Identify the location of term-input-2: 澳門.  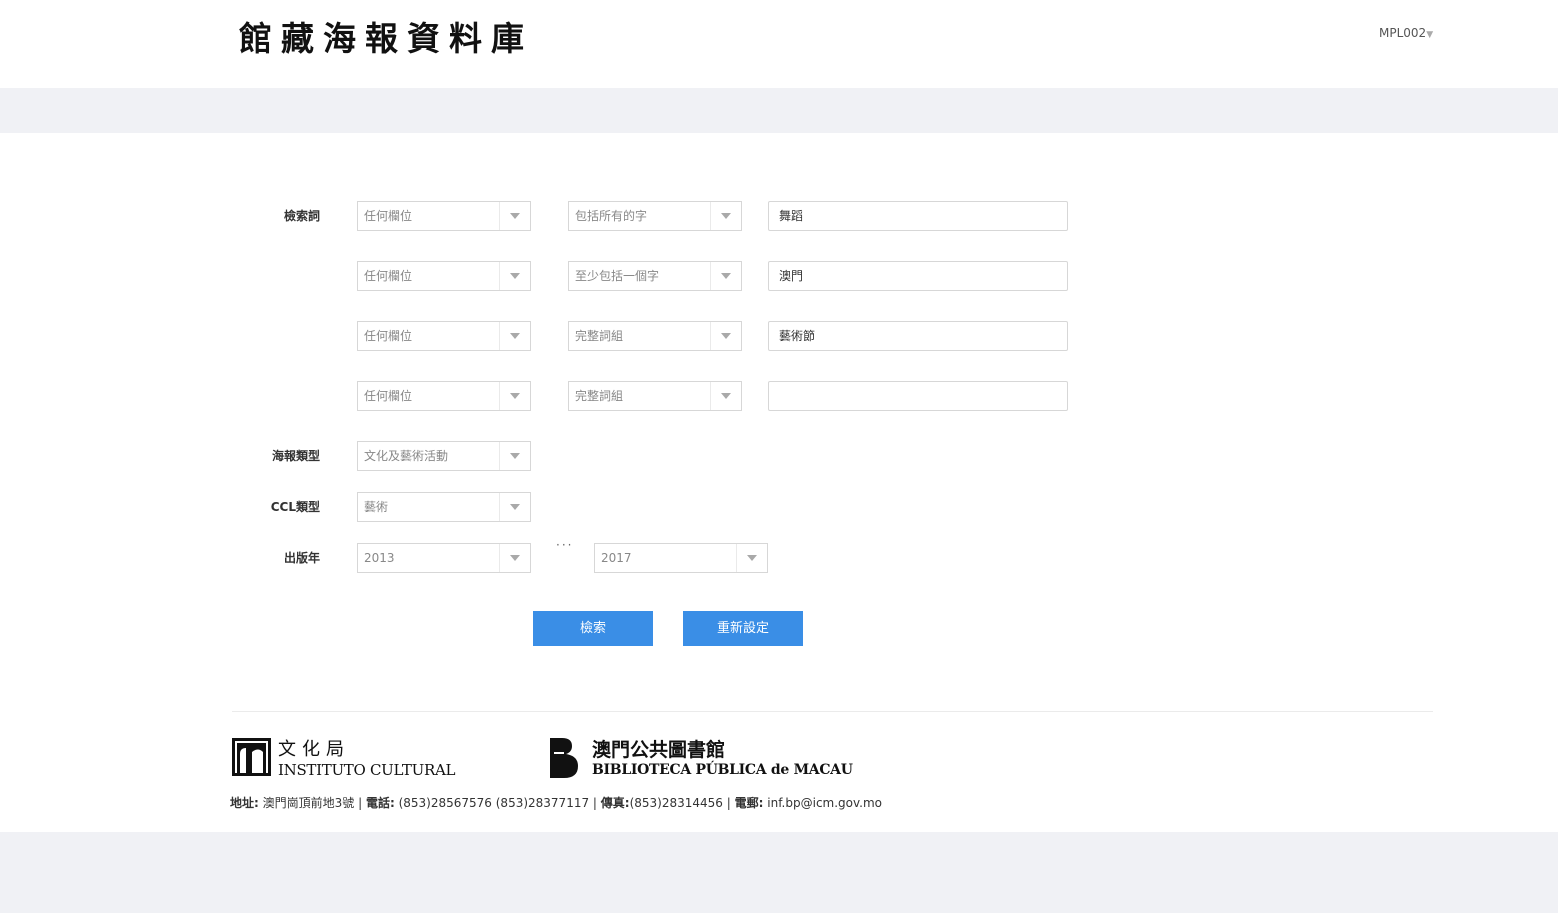
(918, 276).